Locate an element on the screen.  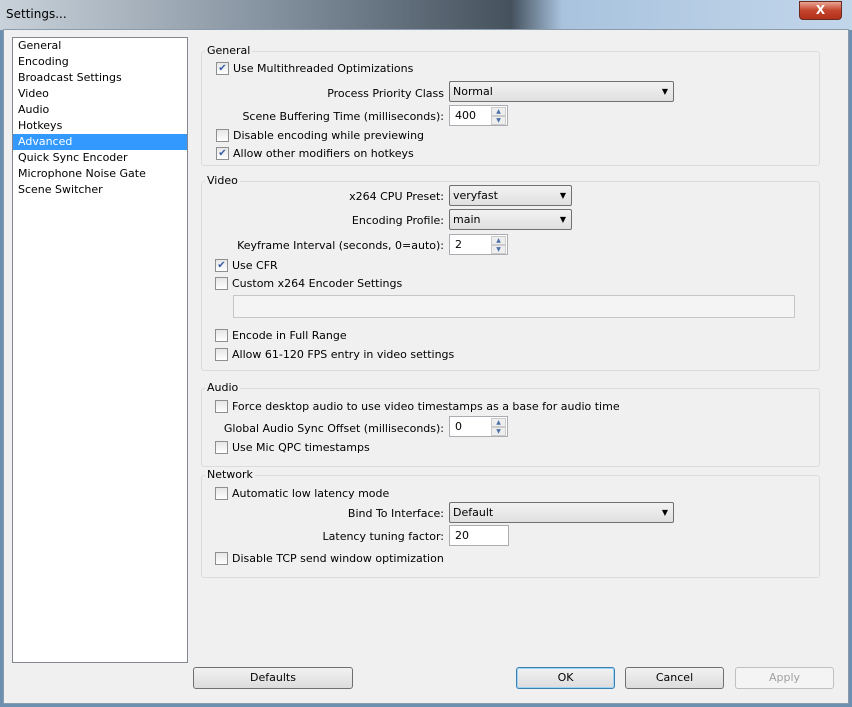
sidebar-item-hotkeys: Hotkeys is located at coordinates (100, 126).